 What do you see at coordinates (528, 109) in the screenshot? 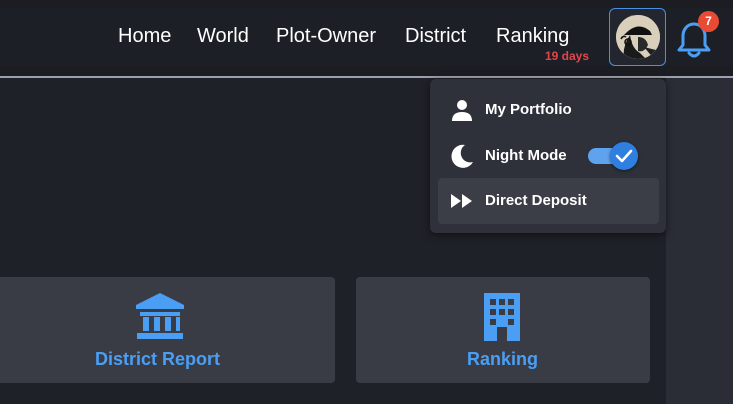
I see `menu-item-label: My Portfolio` at bounding box center [528, 109].